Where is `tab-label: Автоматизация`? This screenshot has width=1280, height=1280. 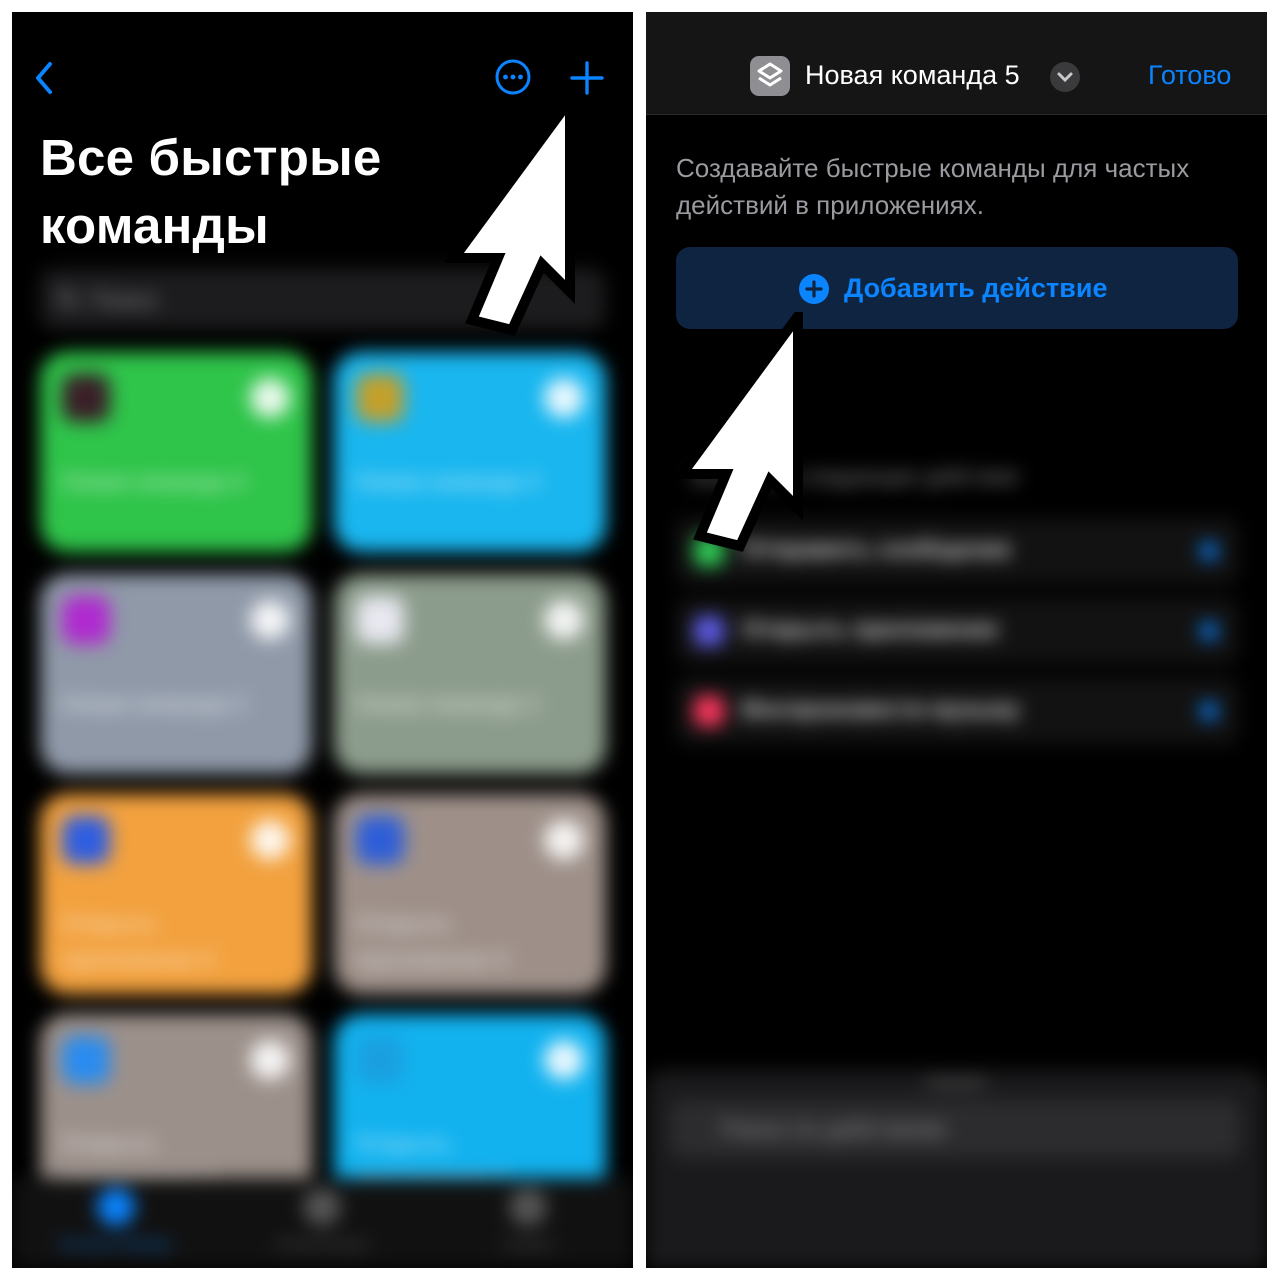
tab-label: Автоматизация is located at coordinates (322, 1243).